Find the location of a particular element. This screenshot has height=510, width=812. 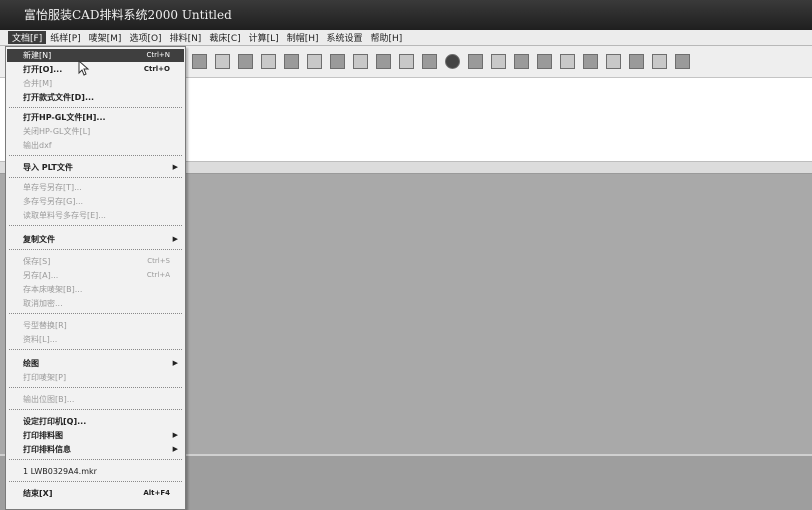

trash-icon is located at coordinates (682, 61).